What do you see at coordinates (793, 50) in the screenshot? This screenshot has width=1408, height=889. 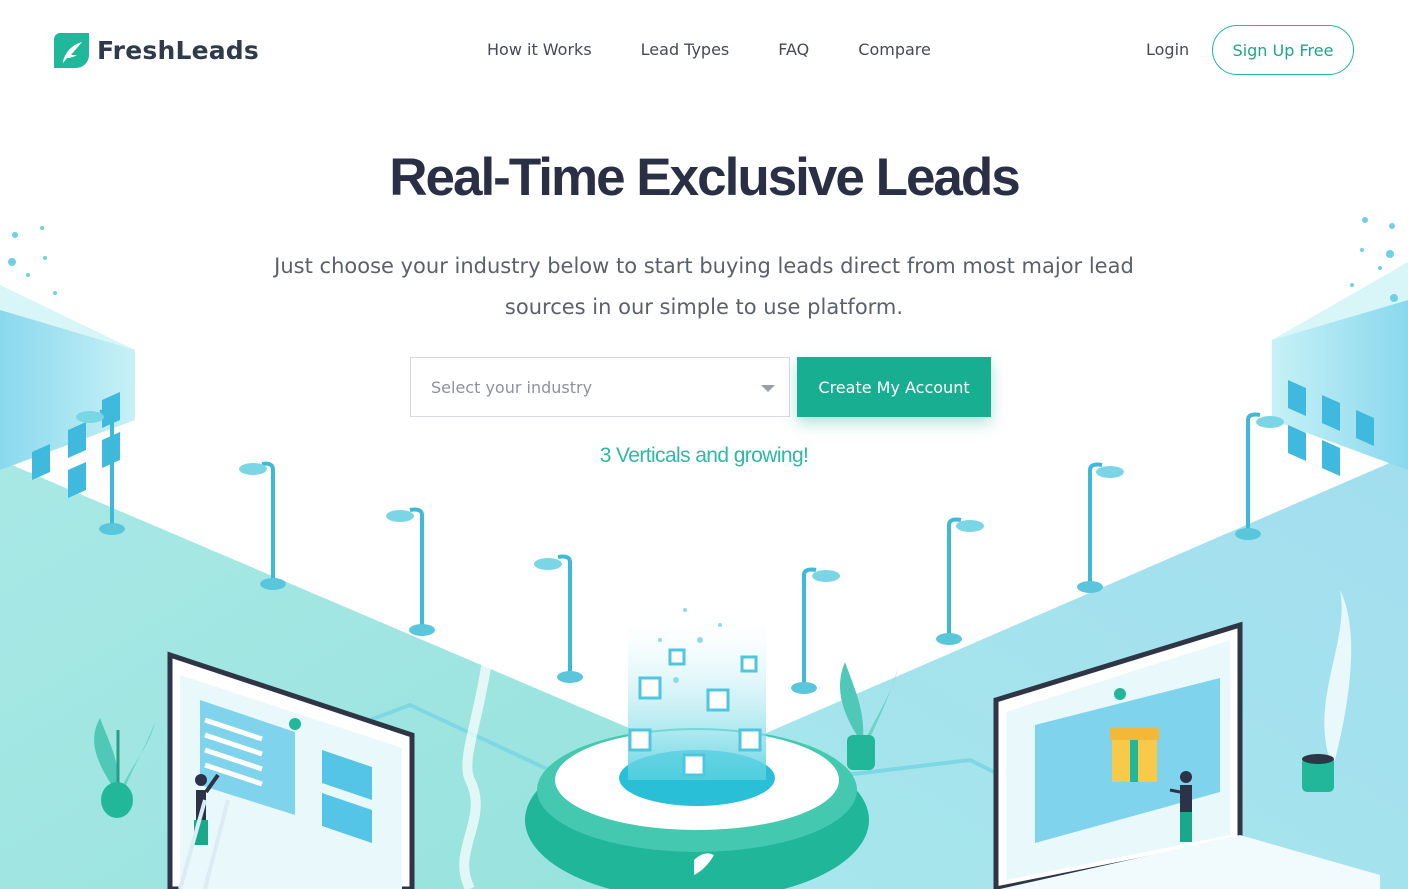 I see `nav-faq: FAQ` at bounding box center [793, 50].